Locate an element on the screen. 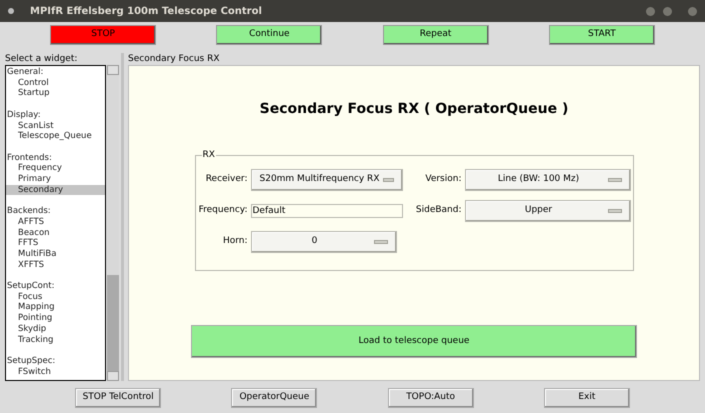  group-heading: Frontends: is located at coordinates (29, 158).